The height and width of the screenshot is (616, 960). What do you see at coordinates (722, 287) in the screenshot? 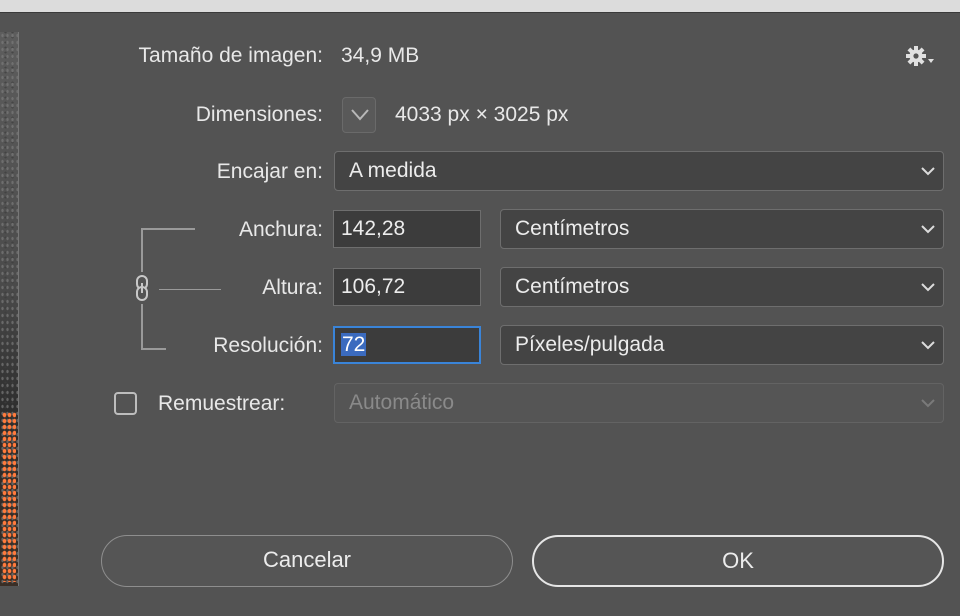
I see `height-unit-select: Centímetros` at bounding box center [722, 287].